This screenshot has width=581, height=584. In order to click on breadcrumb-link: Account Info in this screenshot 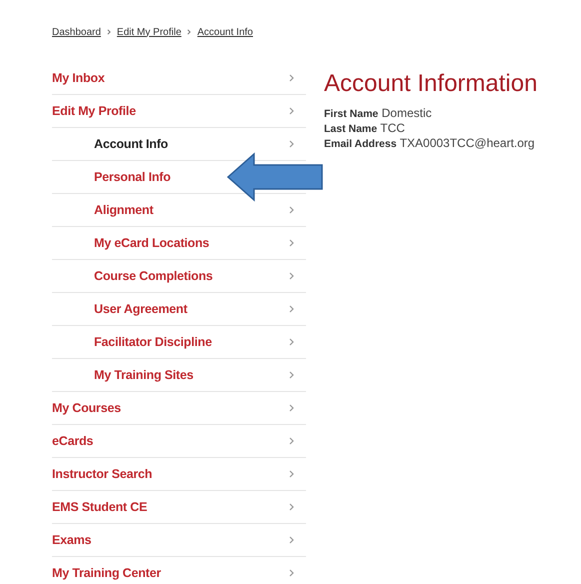, I will do `click(225, 32)`.